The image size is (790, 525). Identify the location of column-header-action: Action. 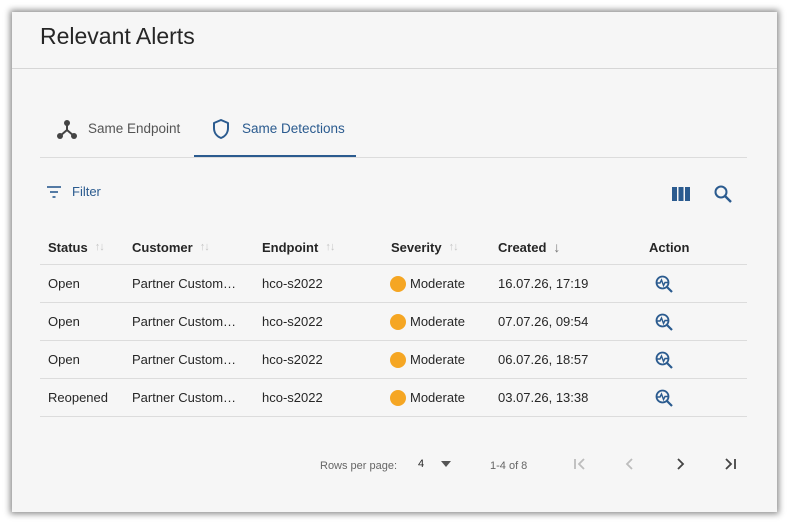
(669, 247).